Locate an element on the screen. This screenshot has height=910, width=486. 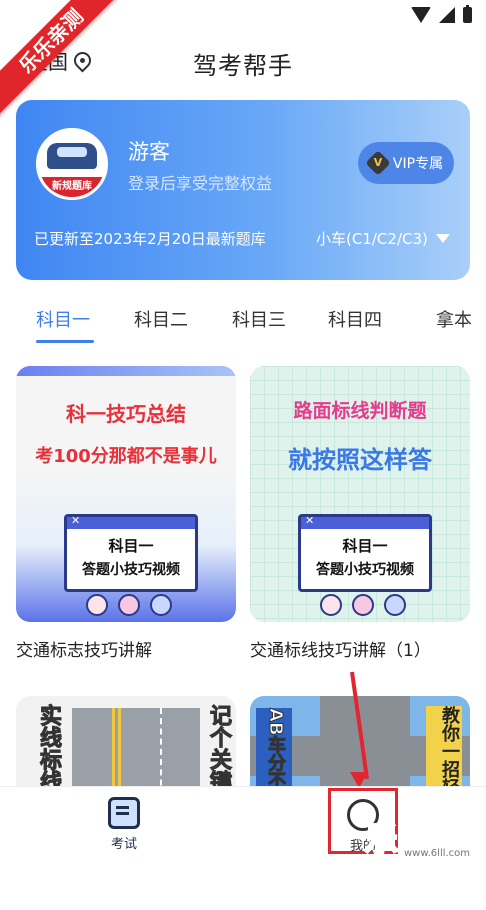
battery-icon is located at coordinates (467, 14).